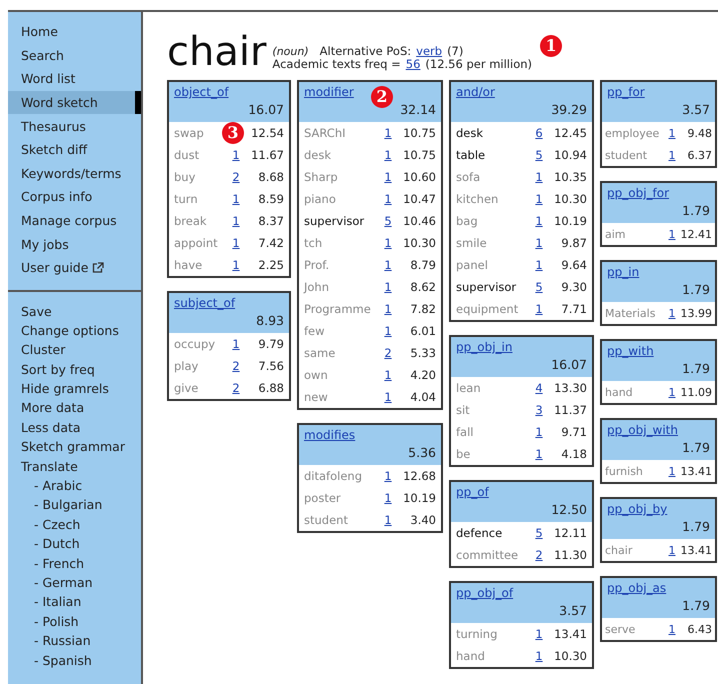 The image size is (718, 684). What do you see at coordinates (642, 430) in the screenshot?
I see `gramrel-link: pp_obj_with` at bounding box center [642, 430].